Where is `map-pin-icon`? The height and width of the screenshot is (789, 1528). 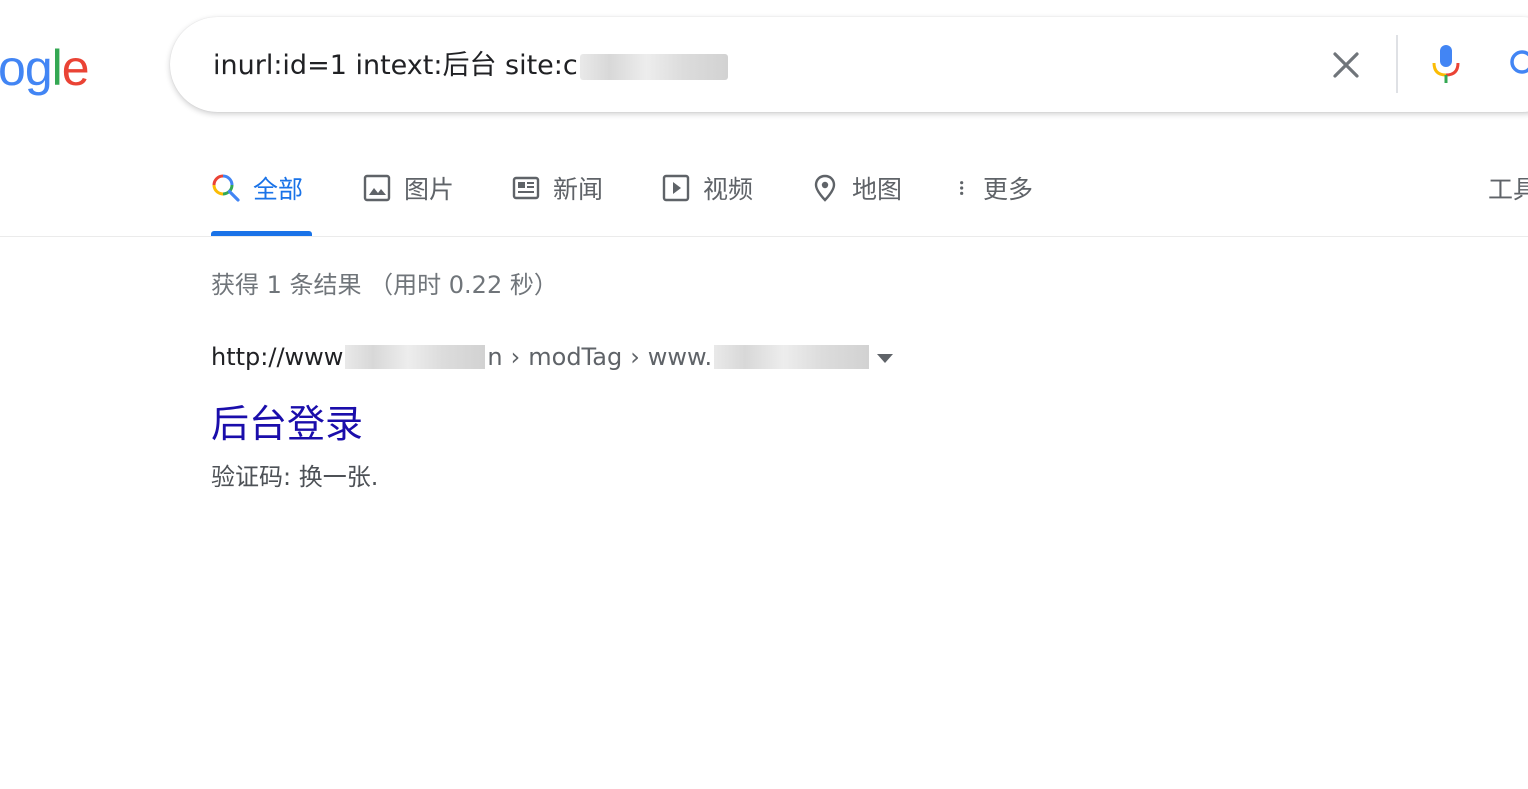 map-pin-icon is located at coordinates (825, 188).